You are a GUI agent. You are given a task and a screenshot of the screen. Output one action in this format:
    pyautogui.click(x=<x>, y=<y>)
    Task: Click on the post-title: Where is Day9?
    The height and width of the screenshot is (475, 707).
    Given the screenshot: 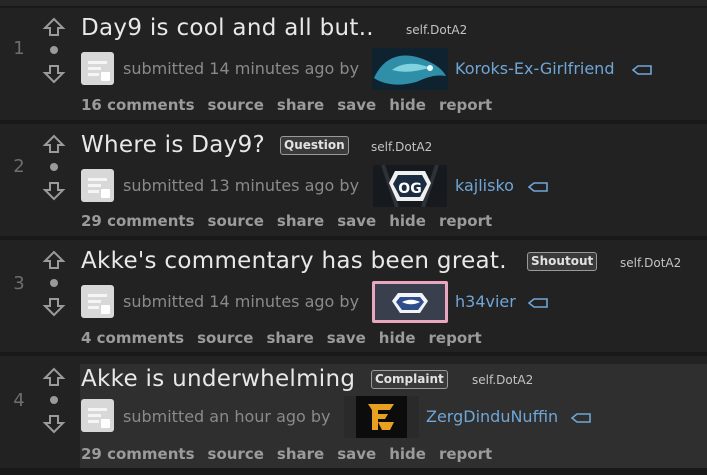 What is the action you would take?
    pyautogui.click(x=173, y=145)
    